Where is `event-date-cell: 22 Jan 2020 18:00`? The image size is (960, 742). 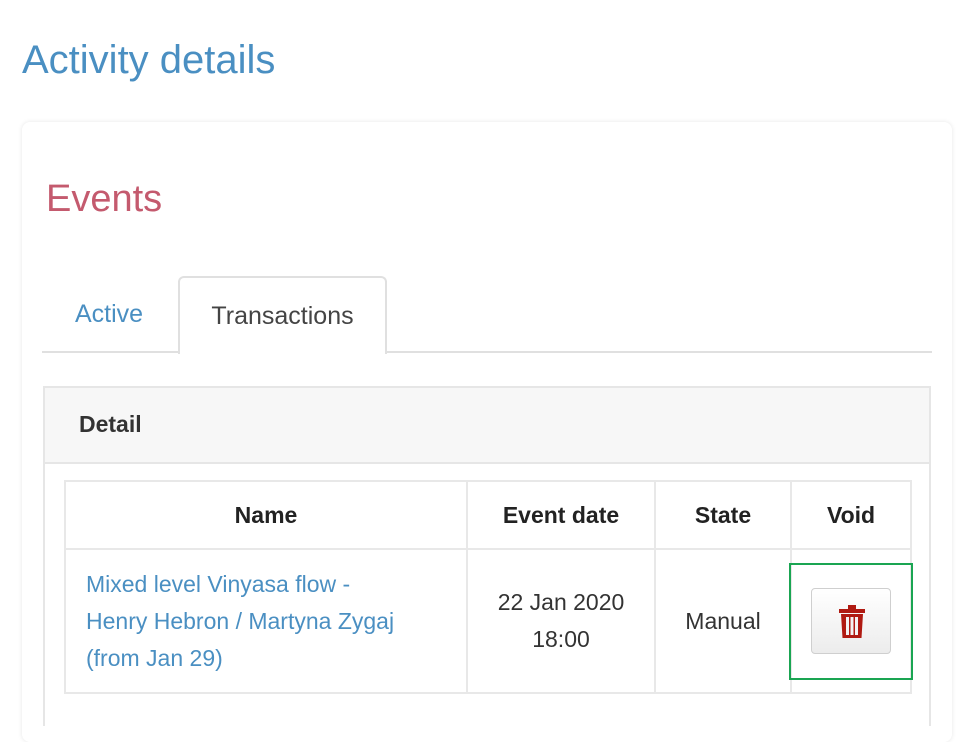 event-date-cell: 22 Jan 2020 18:00 is located at coordinates (561, 621).